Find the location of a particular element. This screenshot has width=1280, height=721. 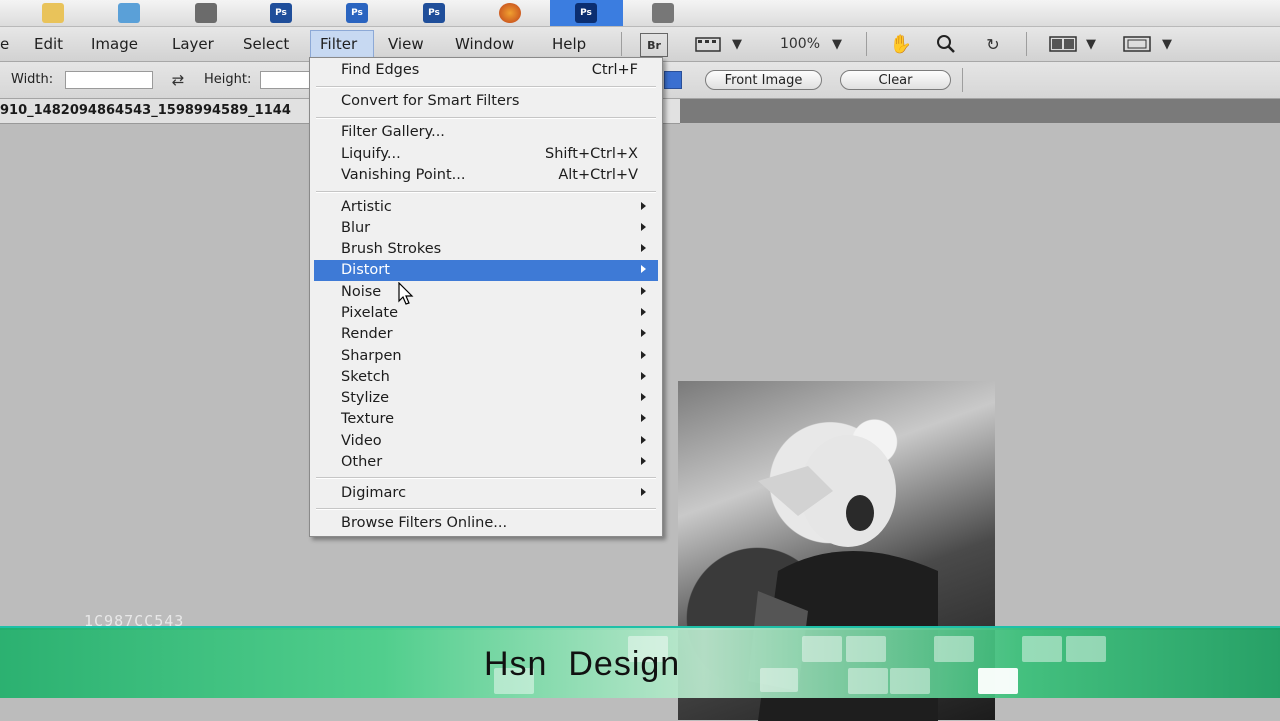

menu-item-render: Render is located at coordinates (486, 334).